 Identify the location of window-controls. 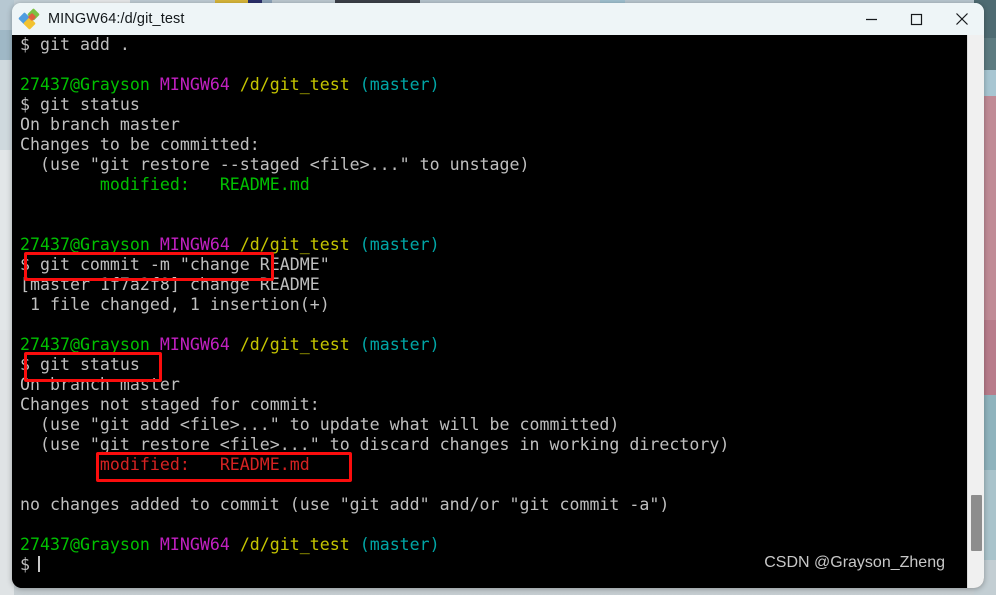
(916, 19).